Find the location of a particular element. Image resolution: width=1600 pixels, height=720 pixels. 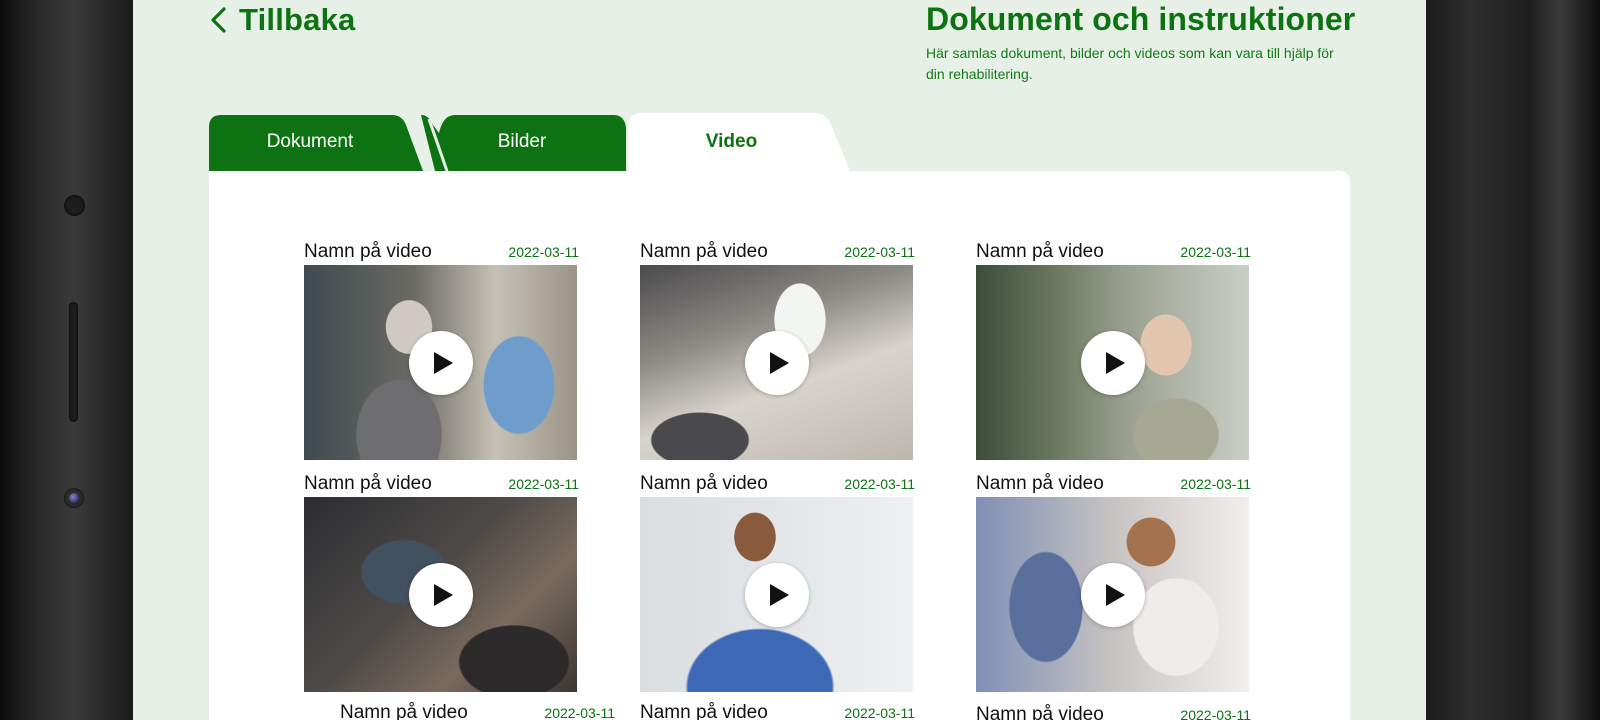

tab-video-label: Video is located at coordinates (731, 141).